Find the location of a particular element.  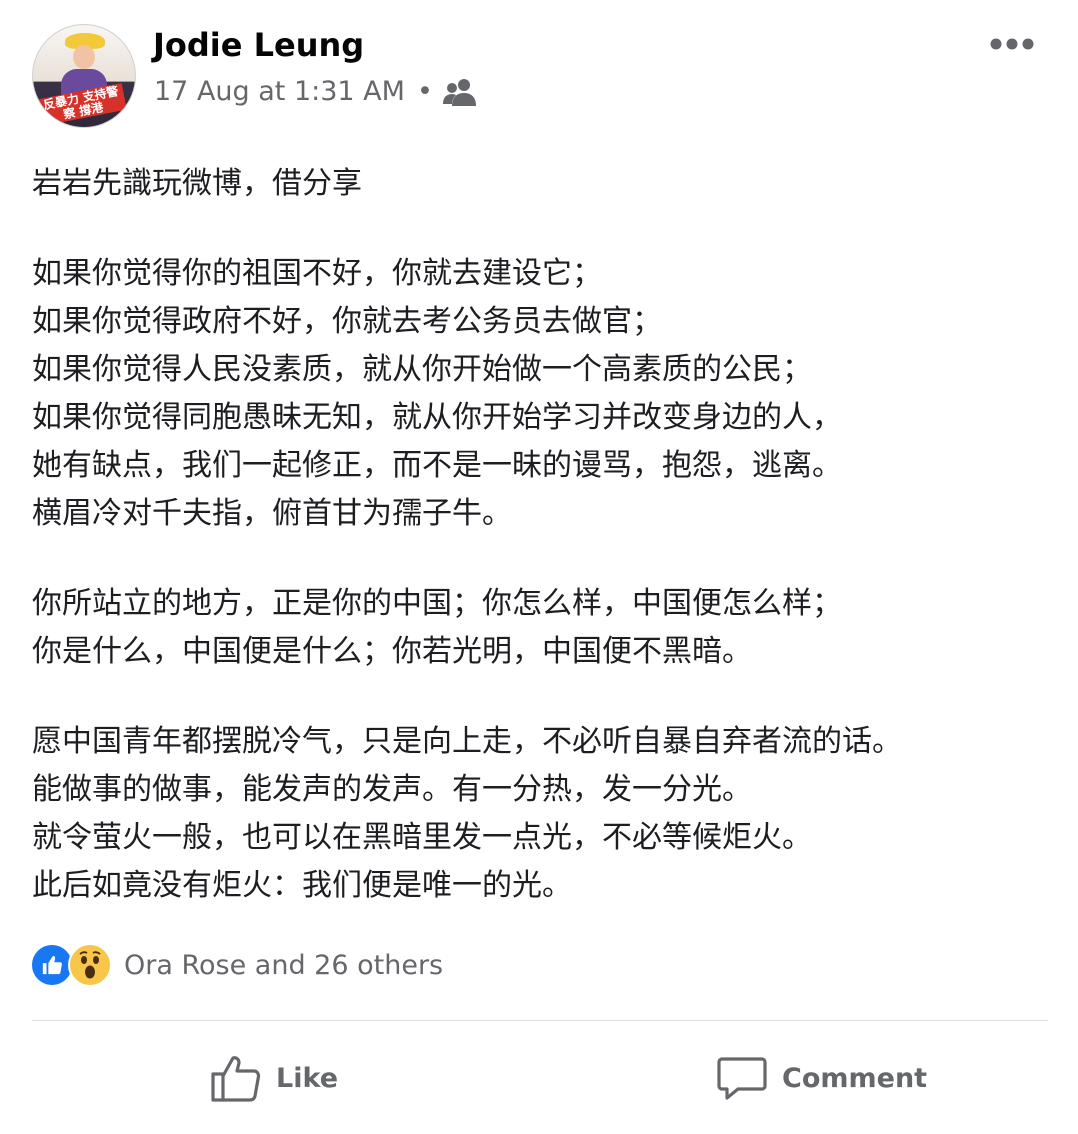

post-paragraph: 岩岩先識玩微博，借分享 is located at coordinates (532, 184).